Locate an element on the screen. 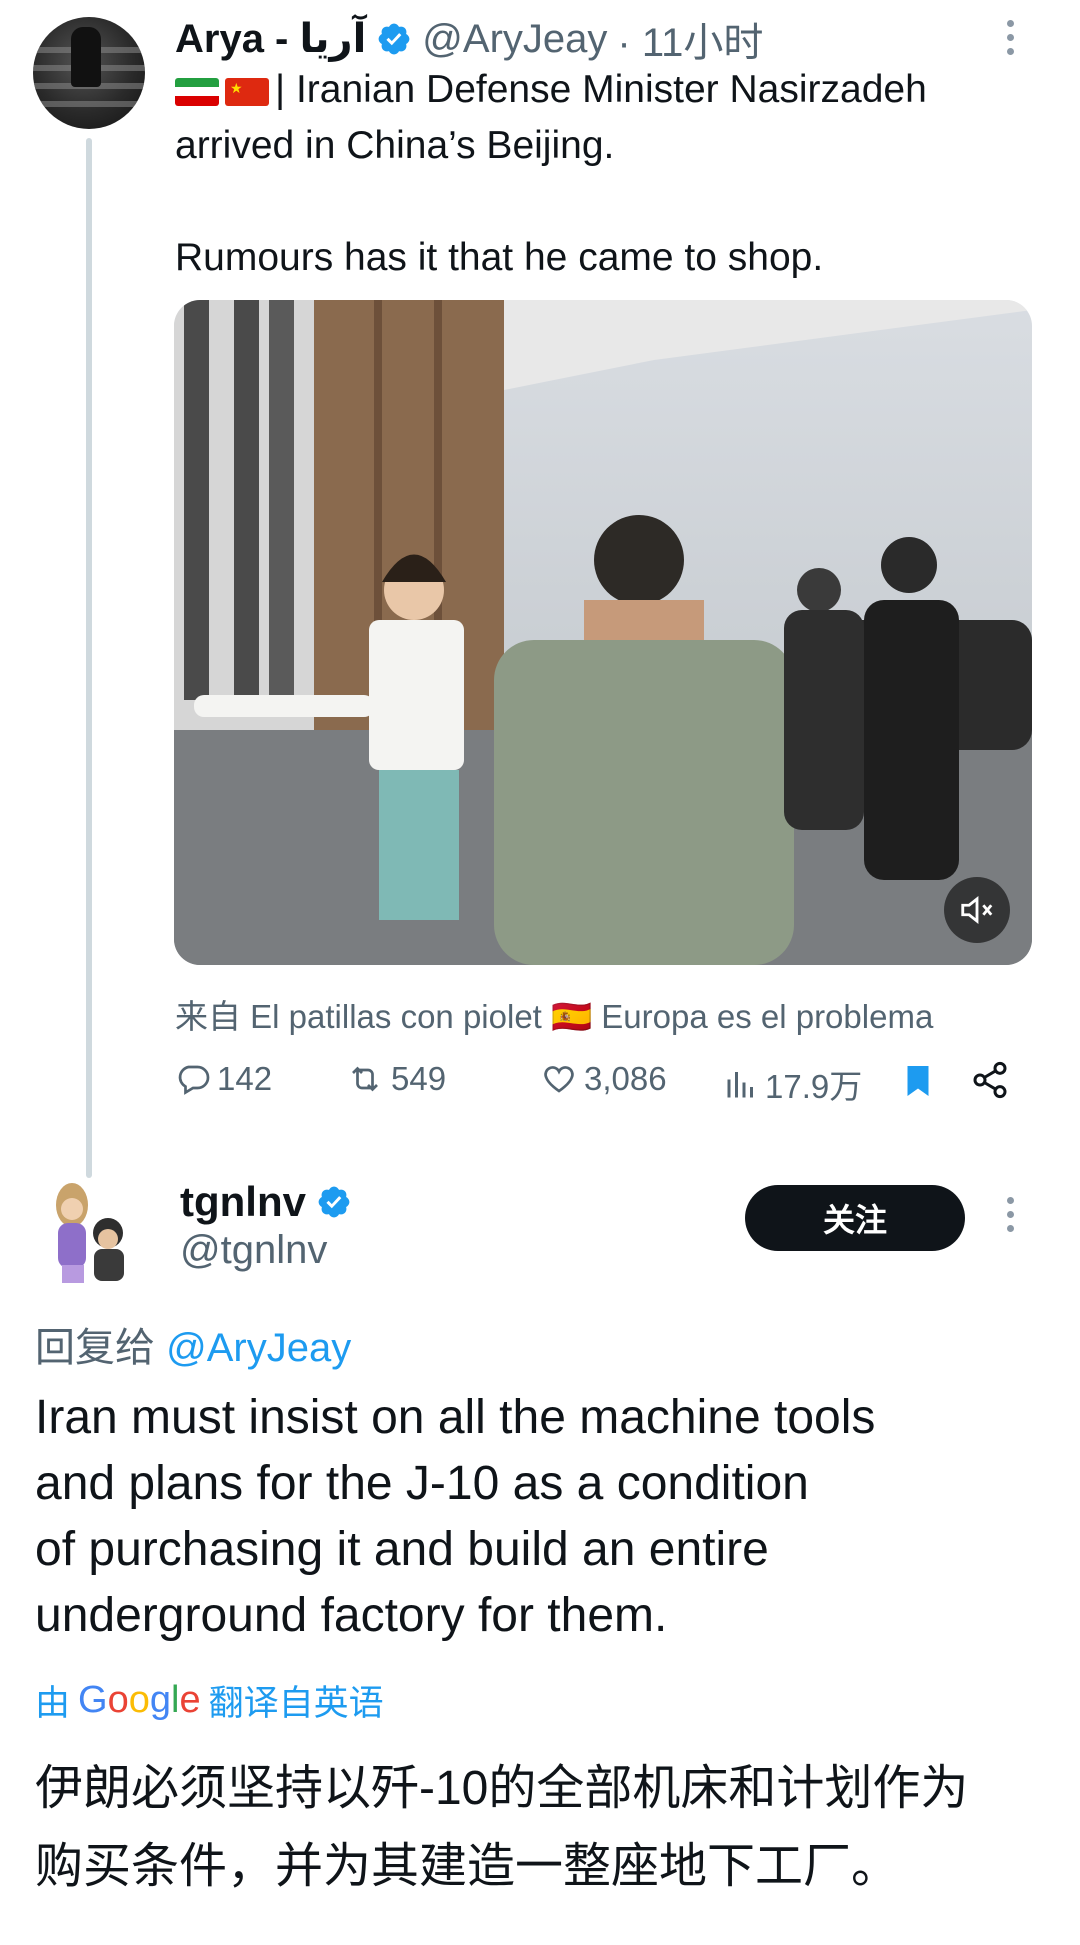 The image size is (1080, 1945). translate-prefix: 由 is located at coordinates (53, 1703).